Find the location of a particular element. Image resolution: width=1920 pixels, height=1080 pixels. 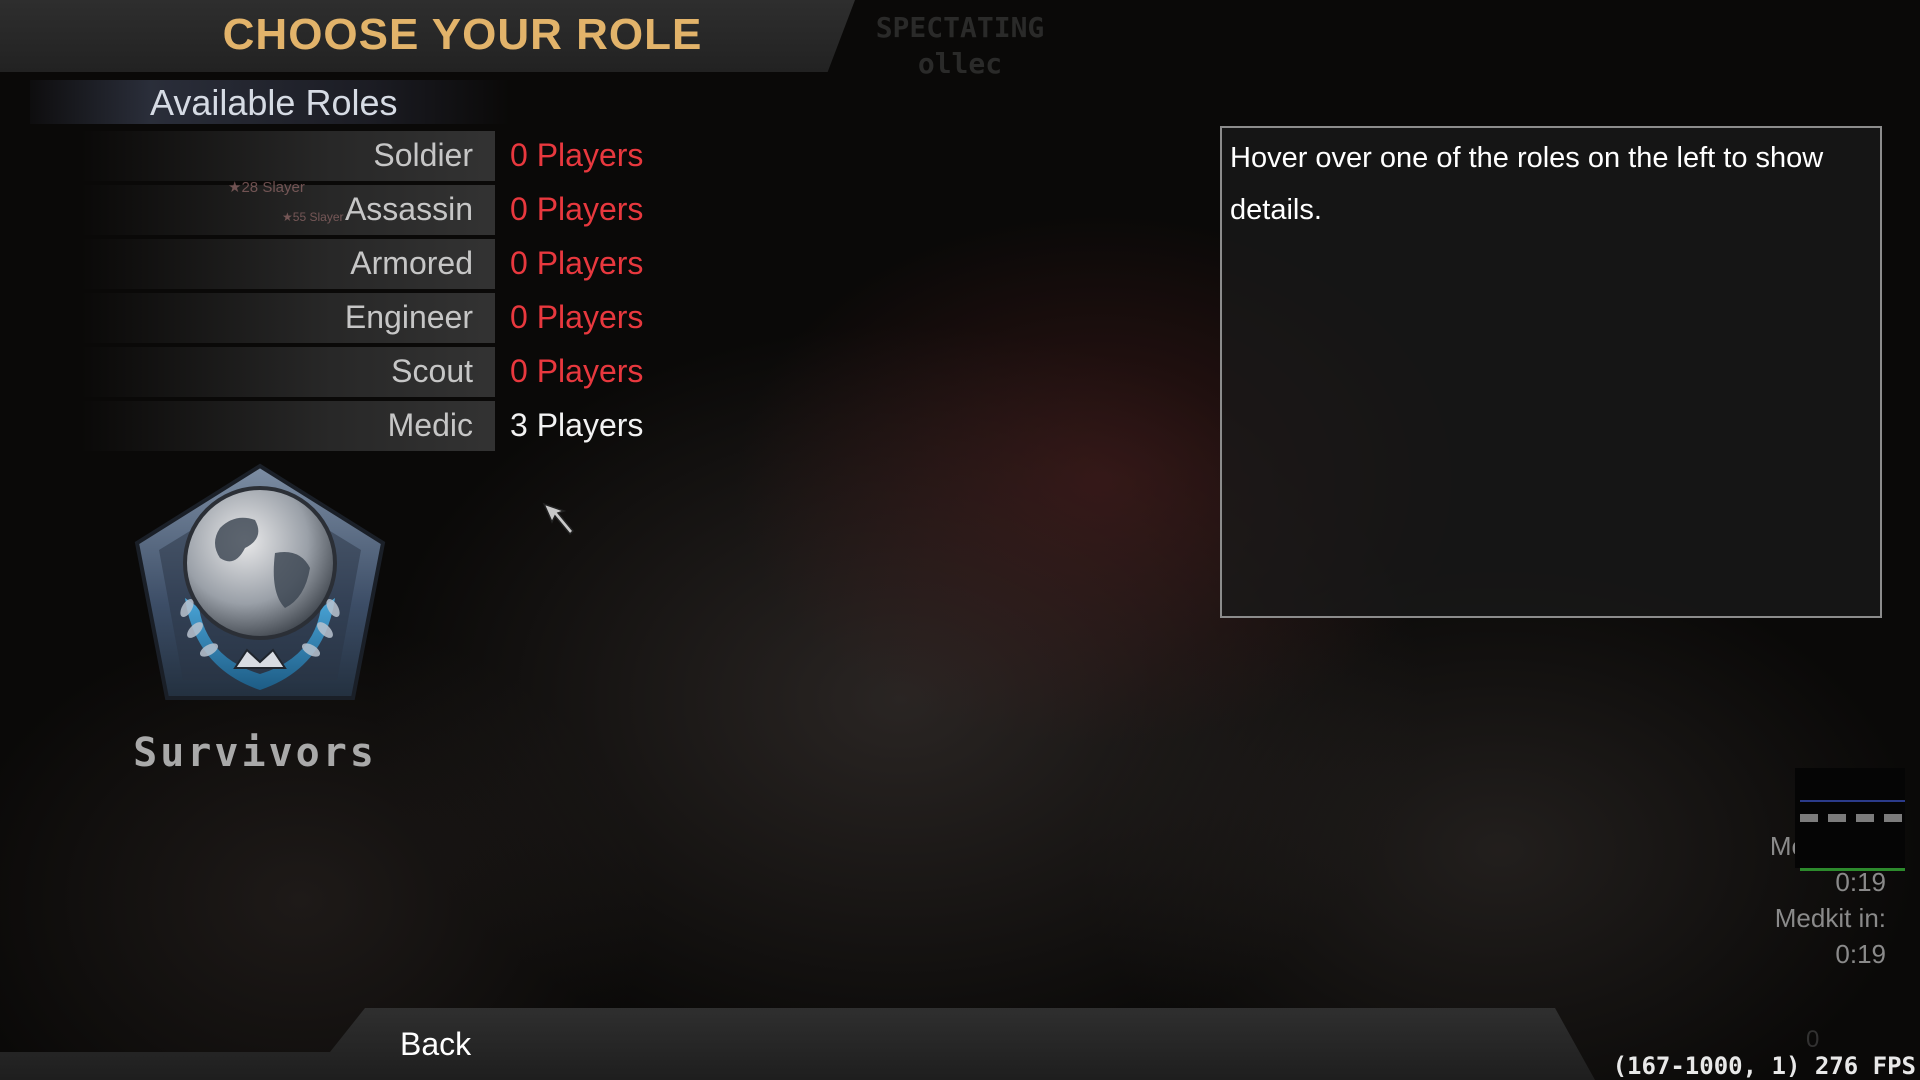

kill-feed-number: 28 is located at coordinates (250, 187).